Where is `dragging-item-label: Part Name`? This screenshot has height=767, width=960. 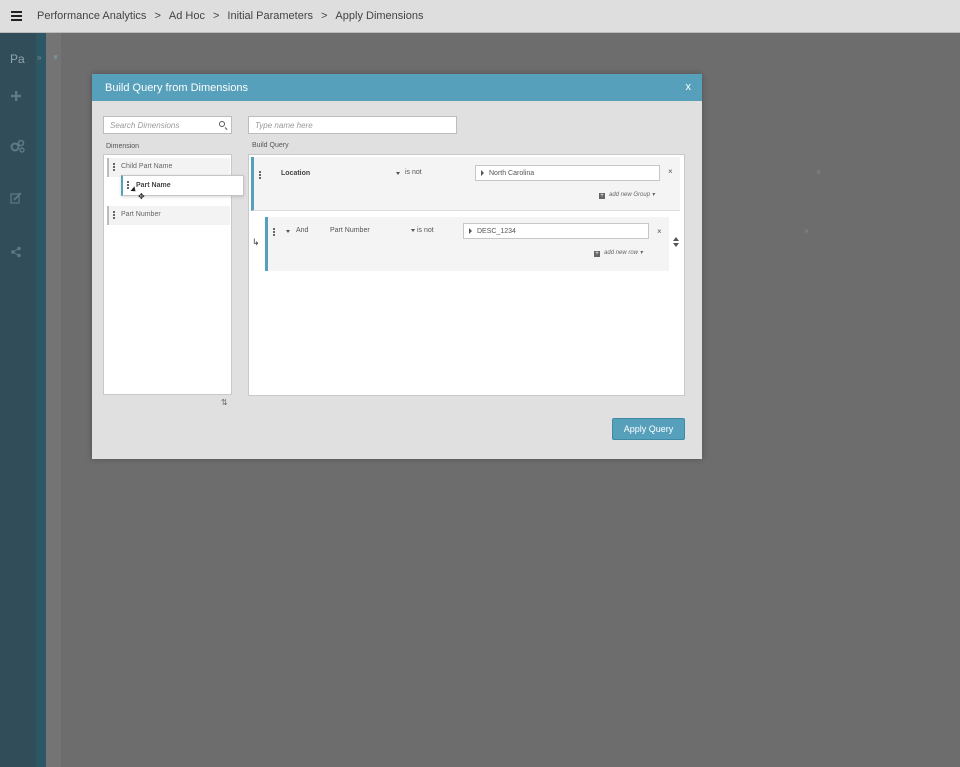
dragging-item-label: Part Name is located at coordinates (153, 185).